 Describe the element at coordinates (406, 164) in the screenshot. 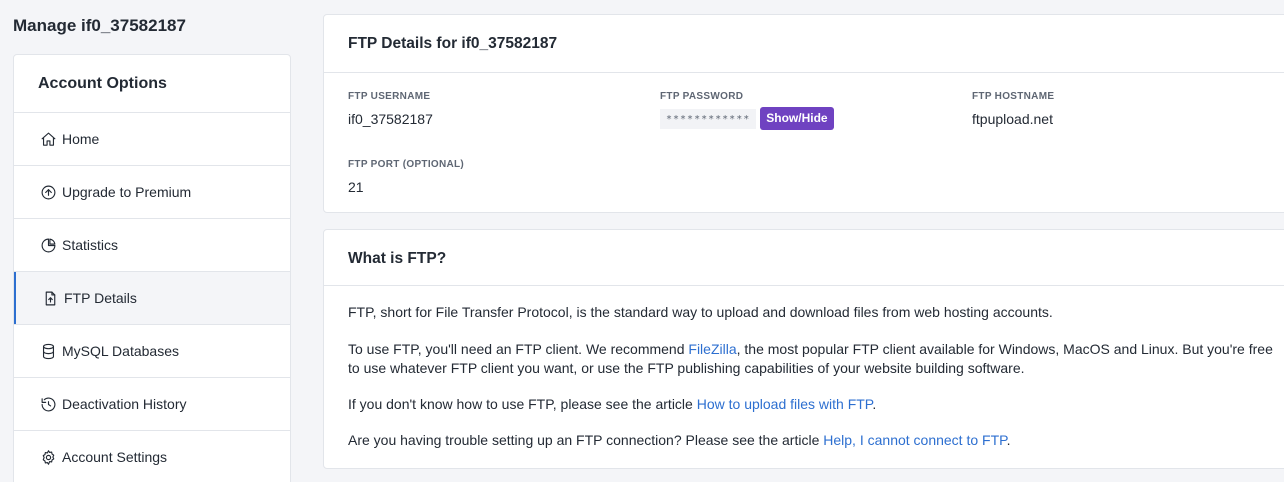

I see `ftp-port-label: FTP PORT (OPTIONAL)` at that location.